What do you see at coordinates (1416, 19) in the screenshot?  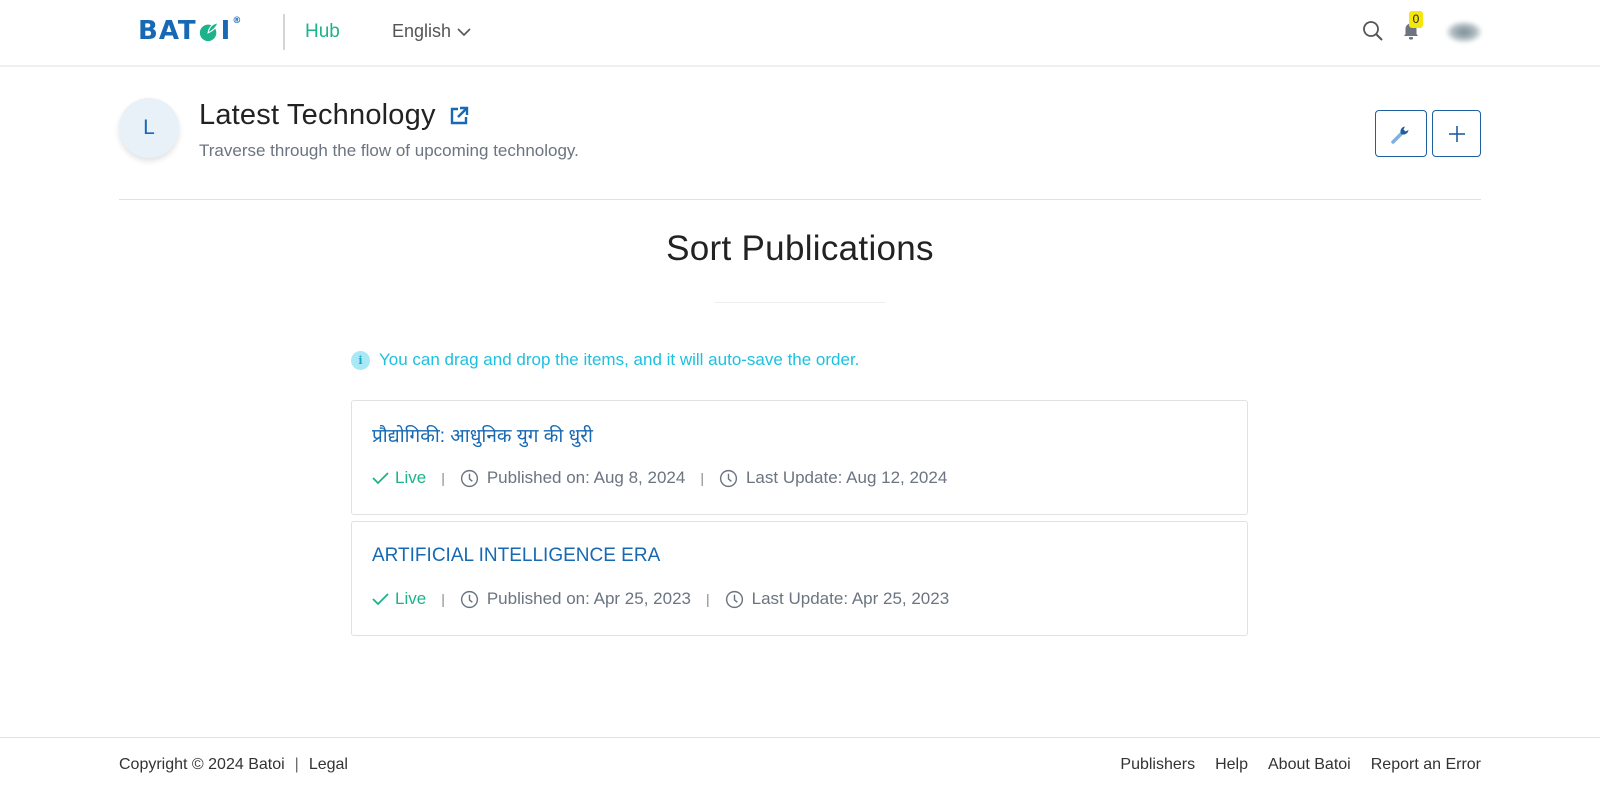 I see `notification-badge: 0` at bounding box center [1416, 19].